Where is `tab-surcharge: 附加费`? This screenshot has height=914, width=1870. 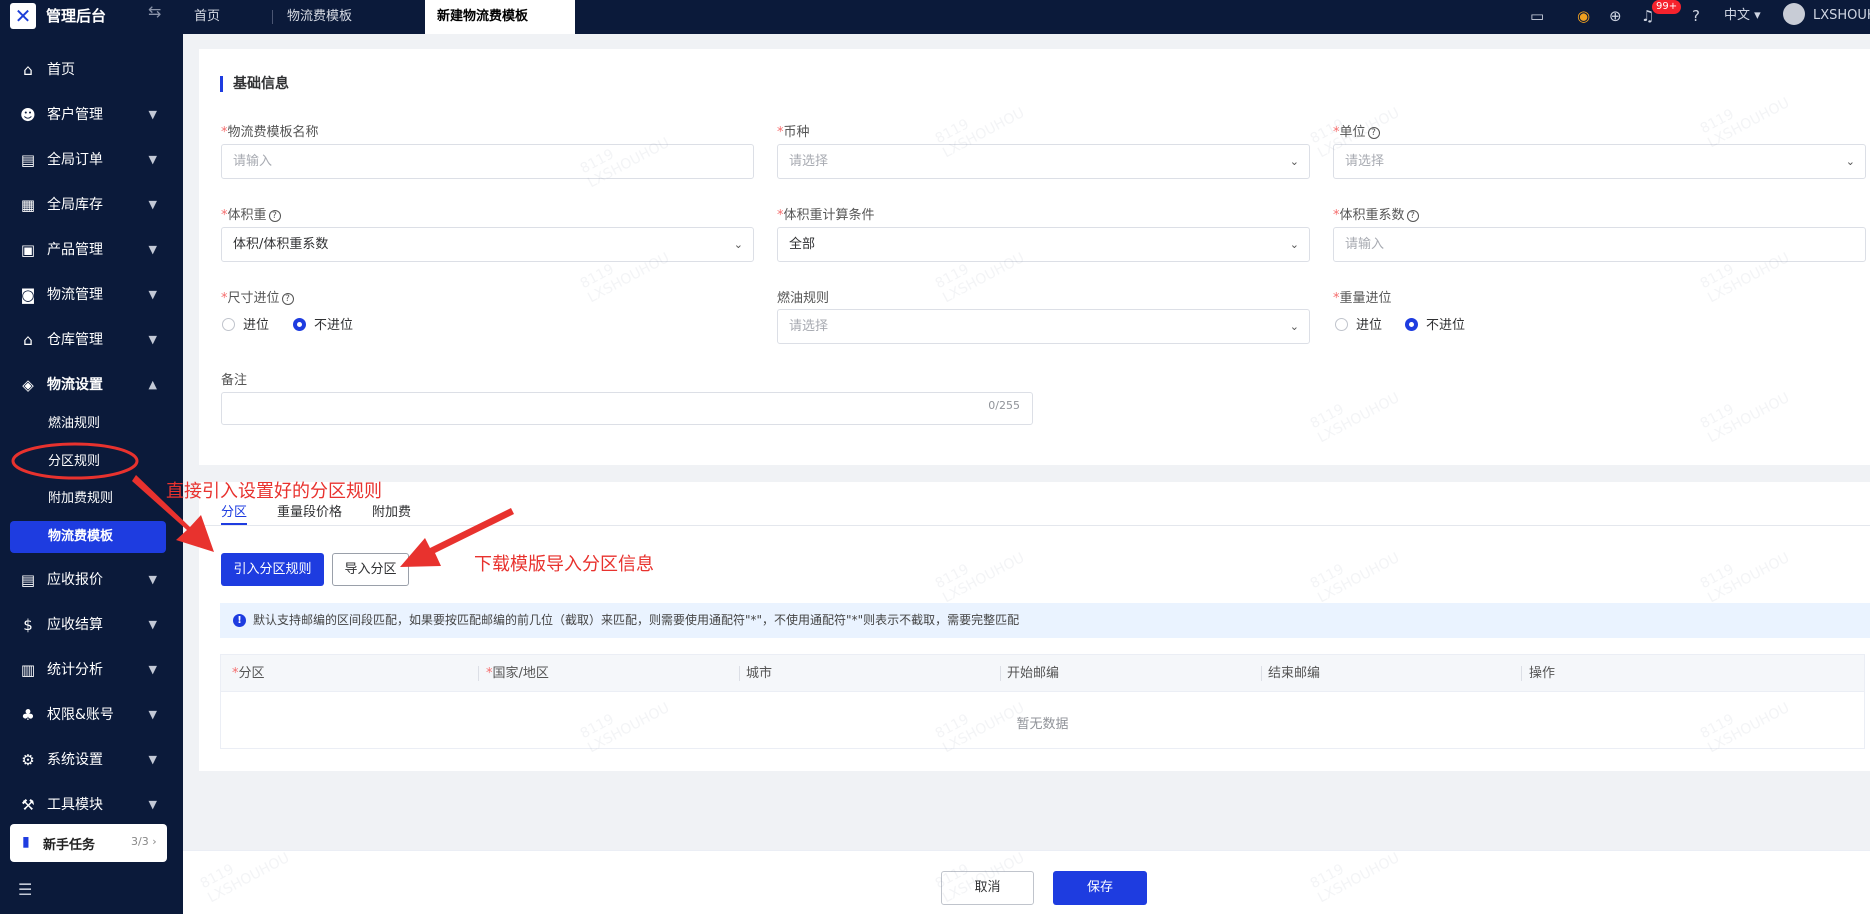
tab-surcharge: 附加费 is located at coordinates (391, 510).